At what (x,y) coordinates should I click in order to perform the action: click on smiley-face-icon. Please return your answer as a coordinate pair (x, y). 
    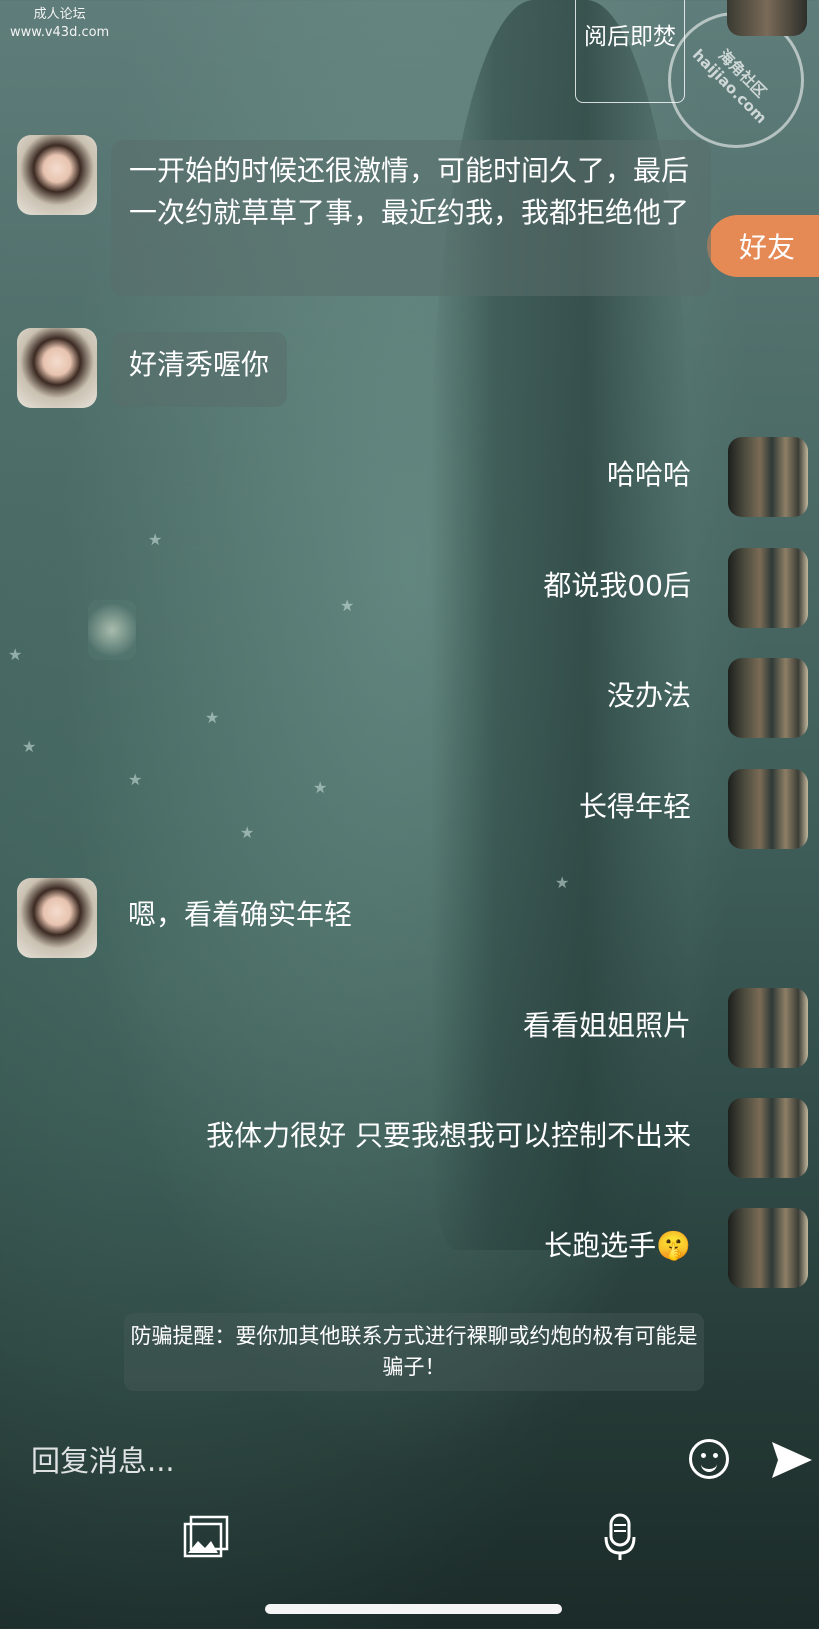
    Looking at the image, I should click on (709, 1459).